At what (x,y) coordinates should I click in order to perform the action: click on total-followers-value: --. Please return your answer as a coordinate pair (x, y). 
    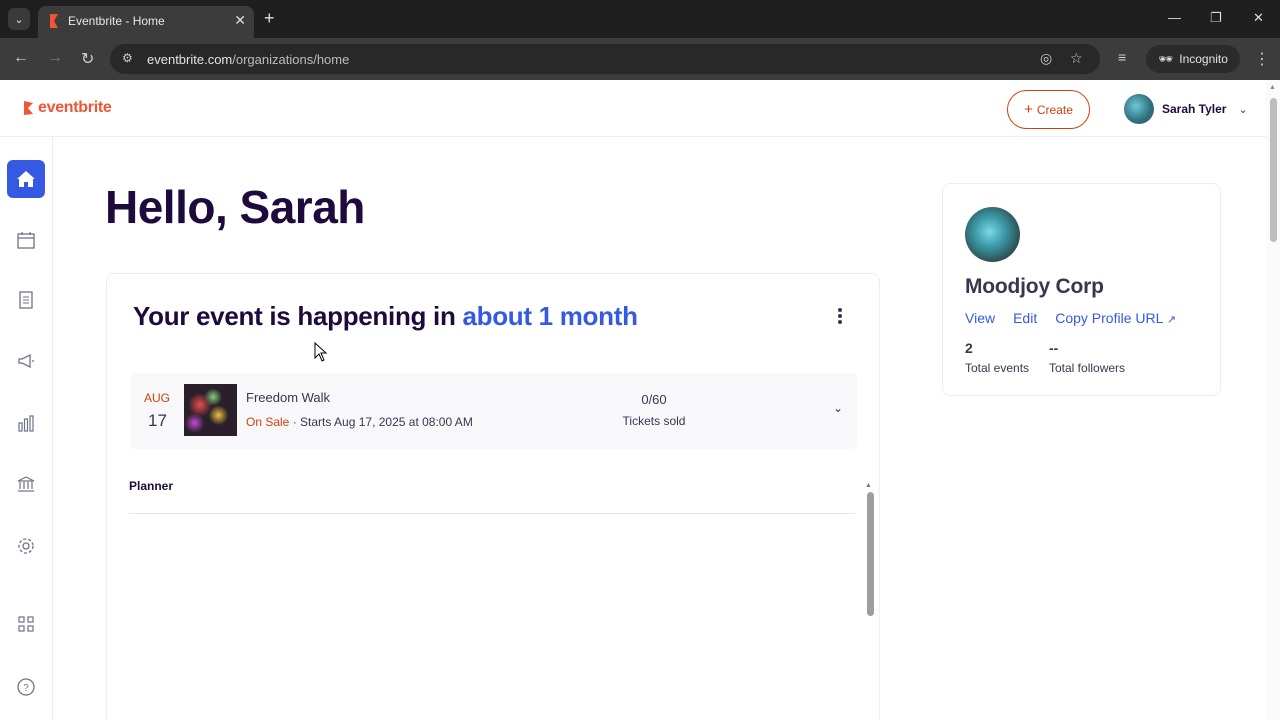
    Looking at the image, I should click on (1054, 348).